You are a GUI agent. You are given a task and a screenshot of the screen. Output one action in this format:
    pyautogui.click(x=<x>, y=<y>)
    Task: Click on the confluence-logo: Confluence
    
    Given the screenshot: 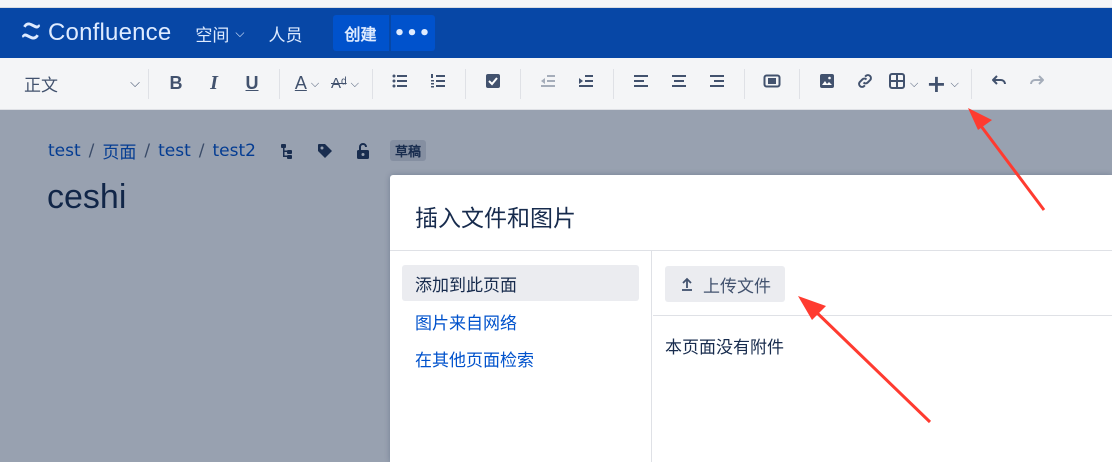 What is the action you would take?
    pyautogui.click(x=95, y=33)
    